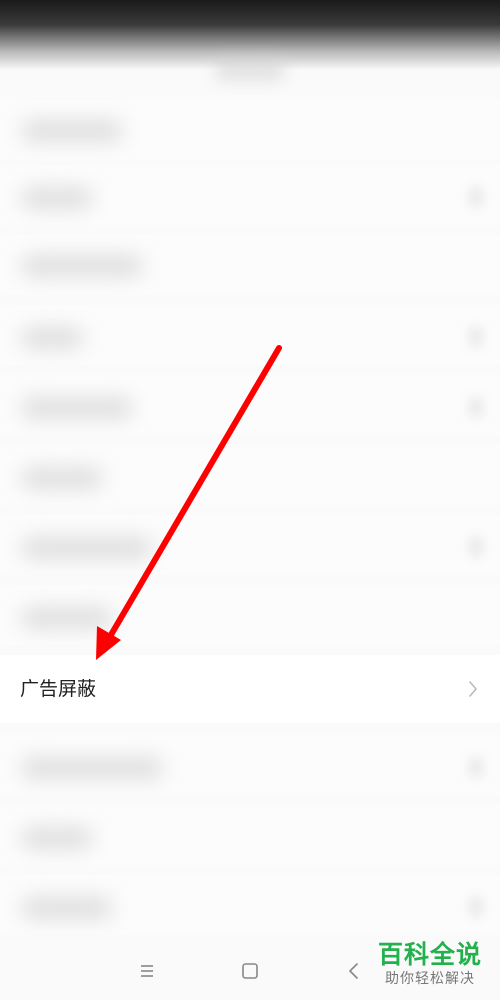  Describe the element at coordinates (430, 979) in the screenshot. I see `watermark-subtitle: 助你轻松解决` at that location.